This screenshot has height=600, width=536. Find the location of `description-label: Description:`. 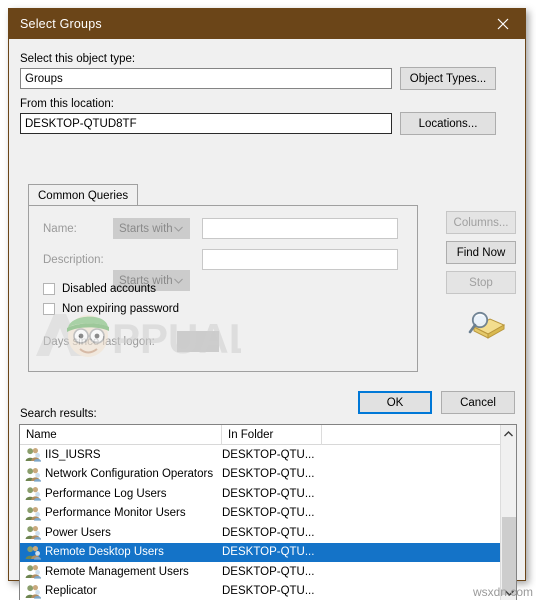

description-label: Description: is located at coordinates (73, 260).